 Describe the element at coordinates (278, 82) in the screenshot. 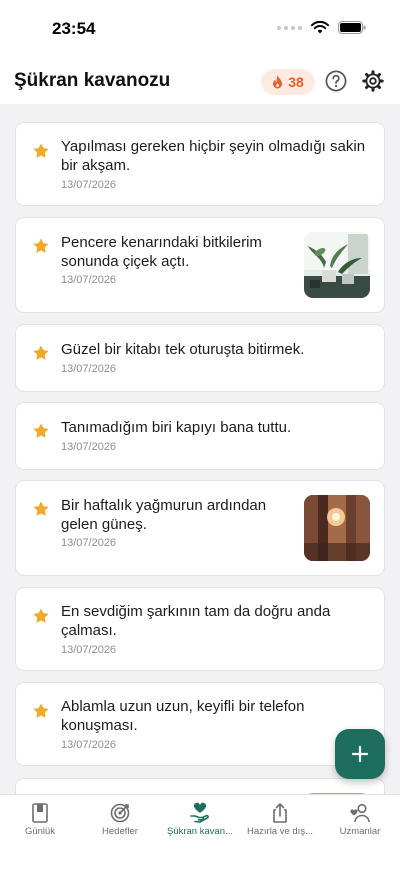

I see `flame-icon` at that location.